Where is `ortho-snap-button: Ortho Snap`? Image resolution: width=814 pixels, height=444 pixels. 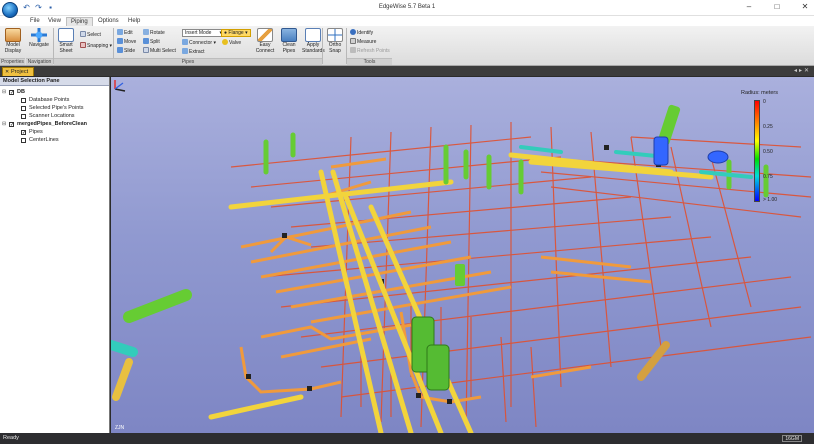
ortho-snap-button: Ortho Snap is located at coordinates (335, 41).